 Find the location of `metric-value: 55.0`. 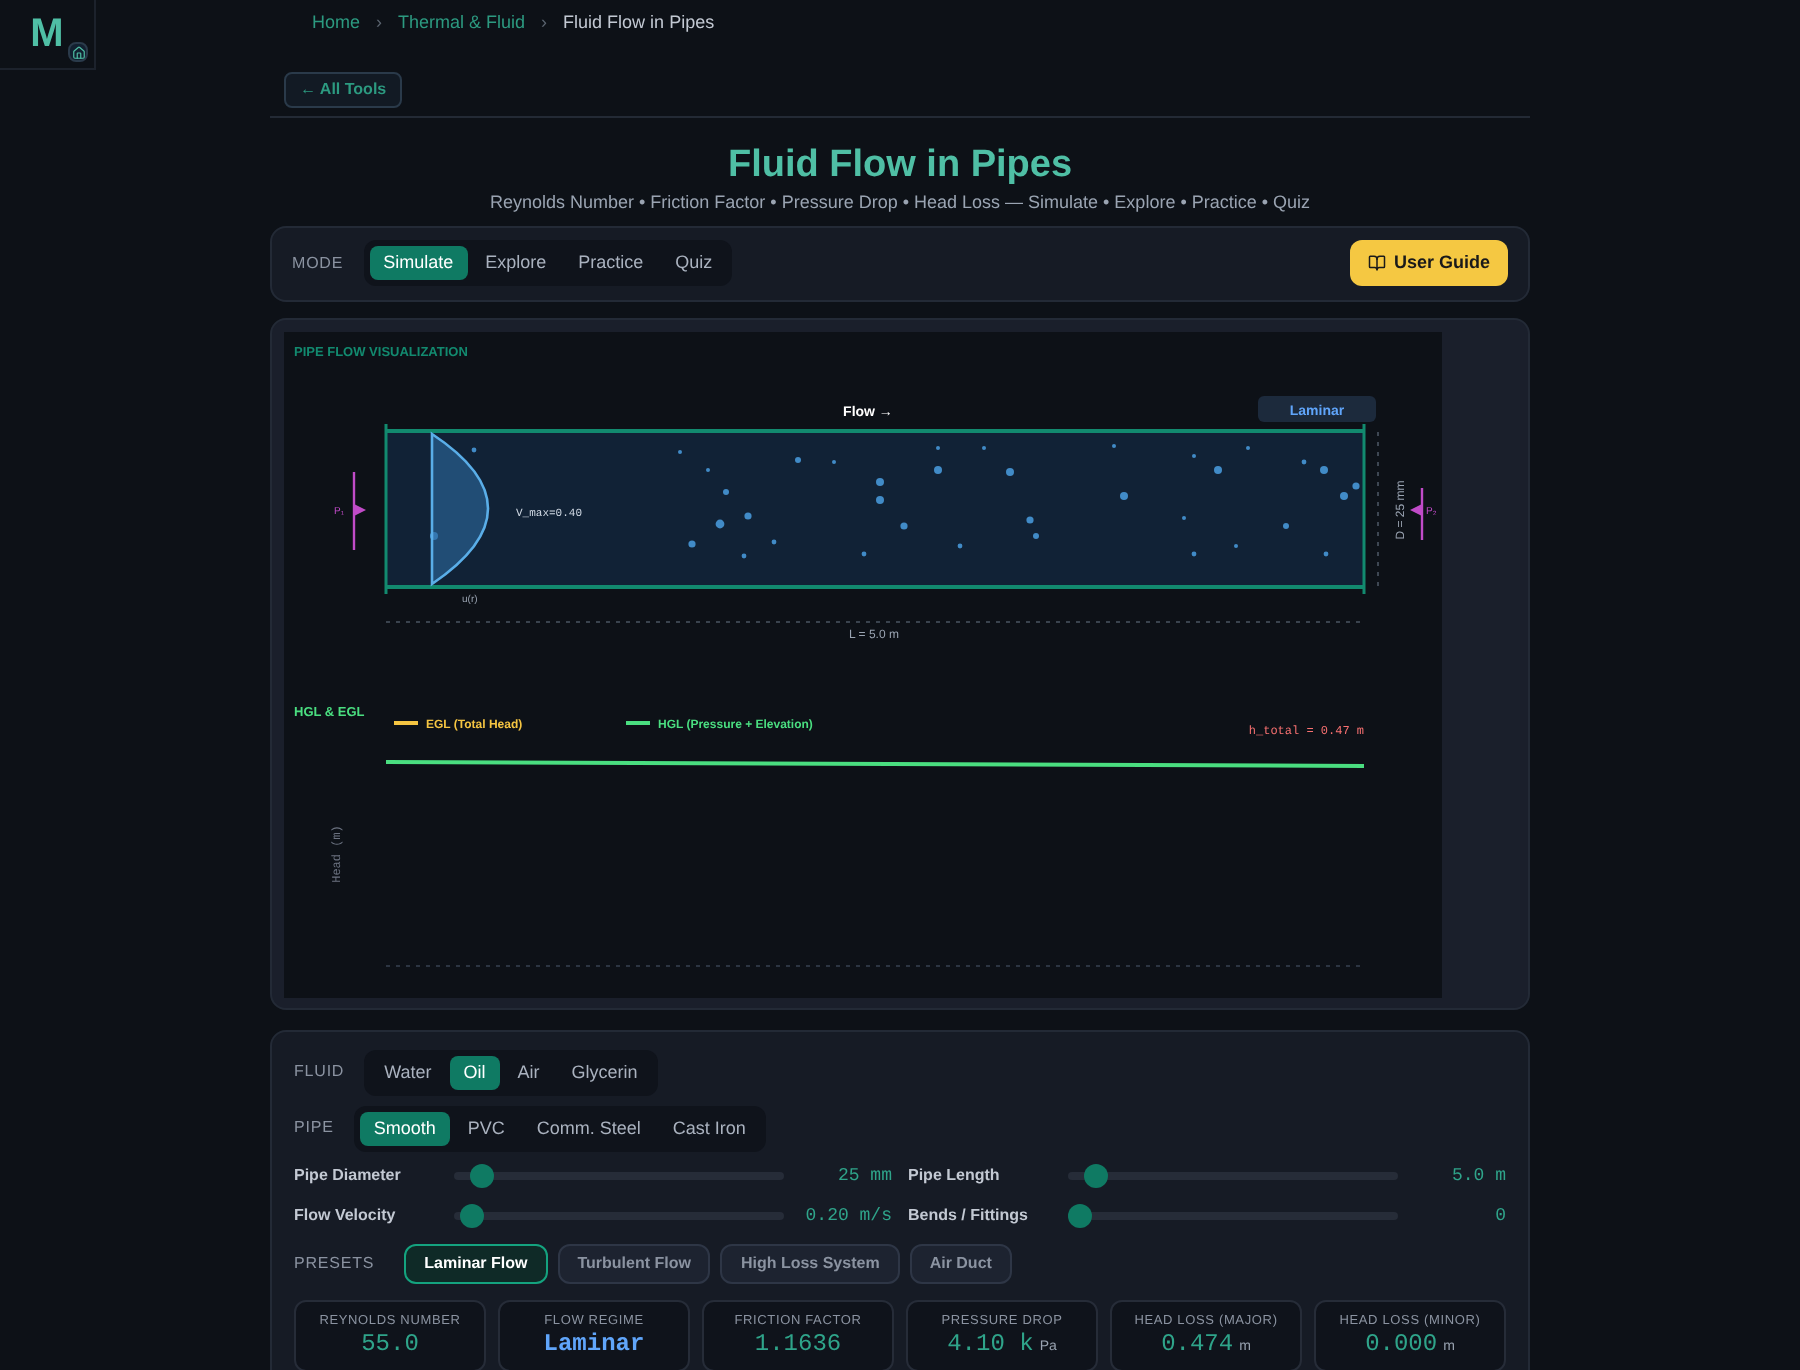

metric-value: 55.0 is located at coordinates (390, 1344).